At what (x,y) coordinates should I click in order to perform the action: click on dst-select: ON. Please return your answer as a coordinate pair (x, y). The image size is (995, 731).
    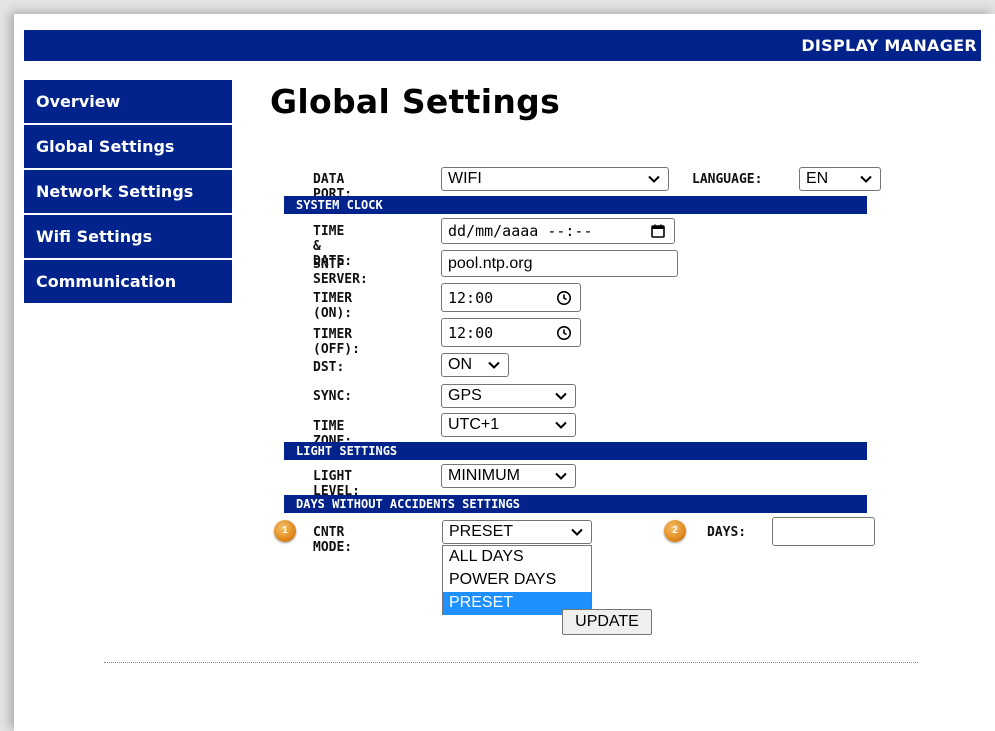
    Looking at the image, I should click on (475, 365).